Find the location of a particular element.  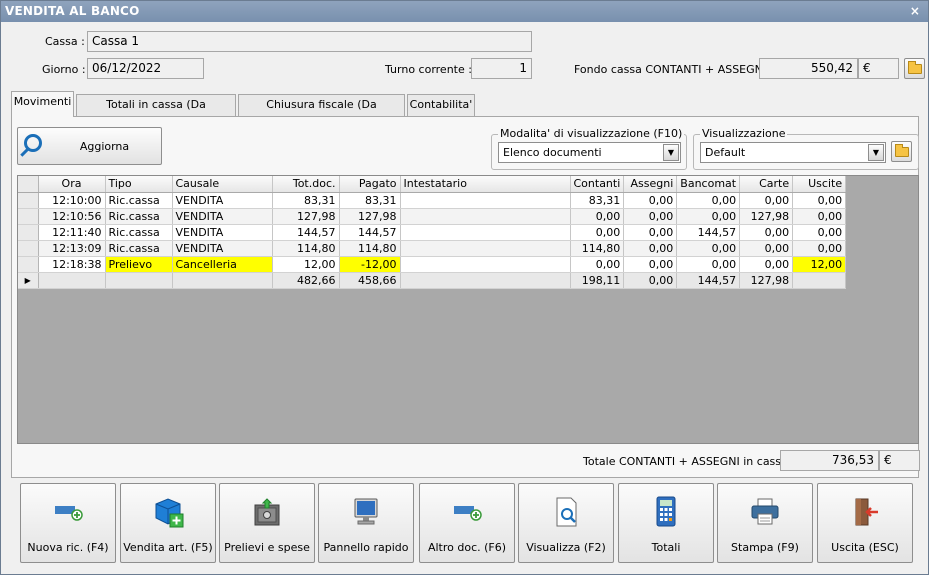

col-header-totdoc: Tot.doc. is located at coordinates (306, 184).